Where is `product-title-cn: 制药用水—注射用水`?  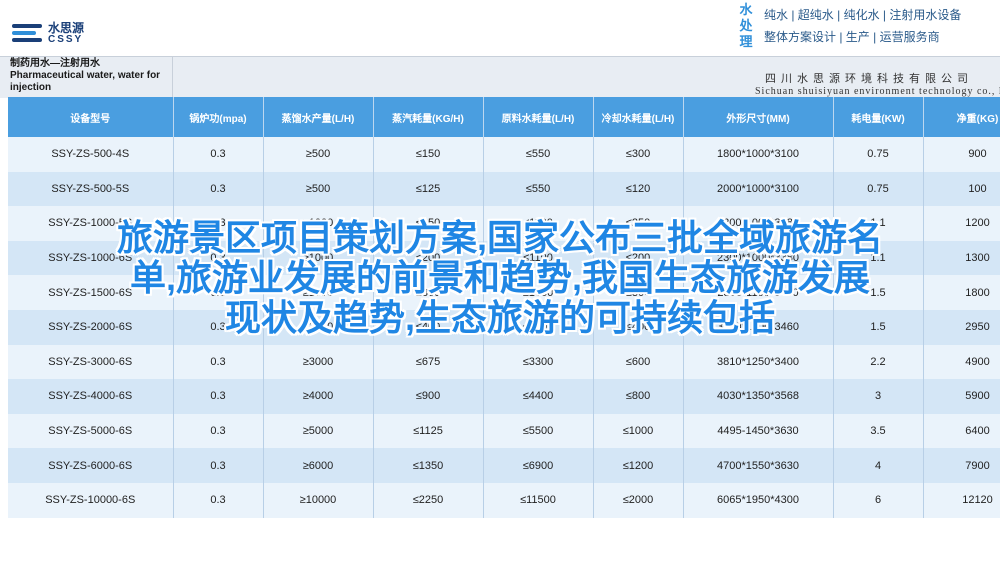
product-title-cn: 制药用水—注射用水 is located at coordinates (55, 63).